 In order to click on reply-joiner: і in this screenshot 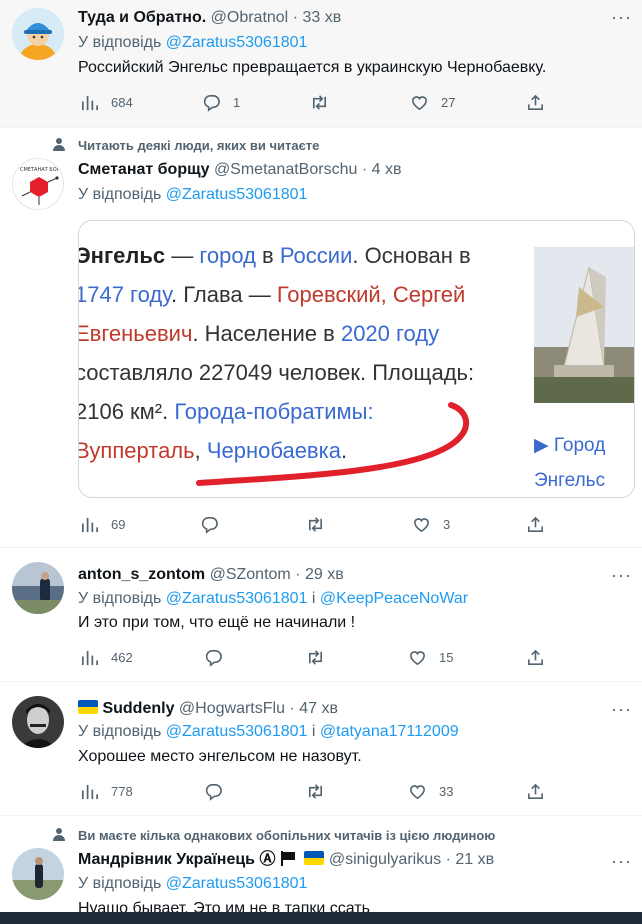, I will do `click(313, 598)`.